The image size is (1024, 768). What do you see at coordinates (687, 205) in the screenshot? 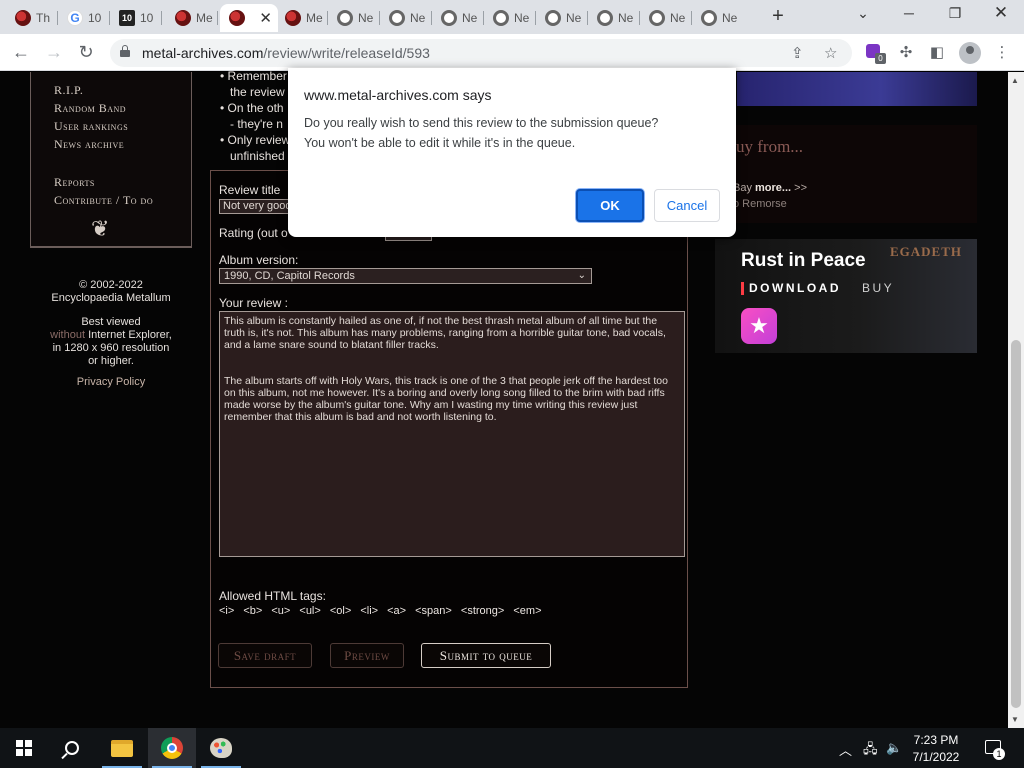
I see `cancel-button: Cancel` at bounding box center [687, 205].